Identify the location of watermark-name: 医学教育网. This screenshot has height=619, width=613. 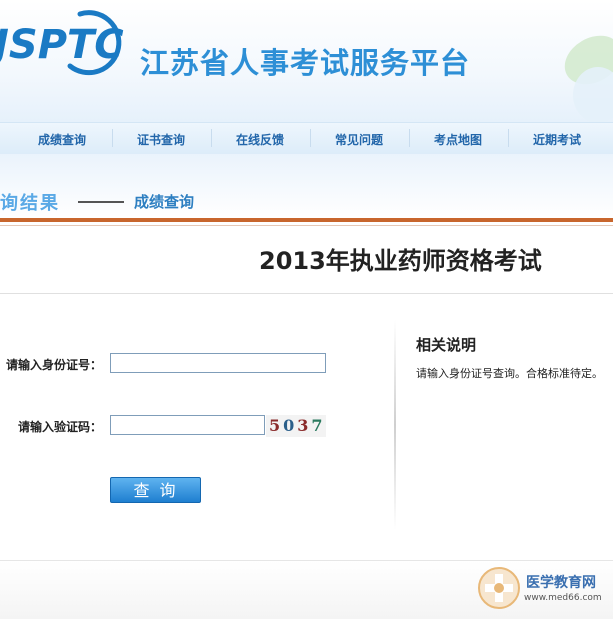
(561, 583).